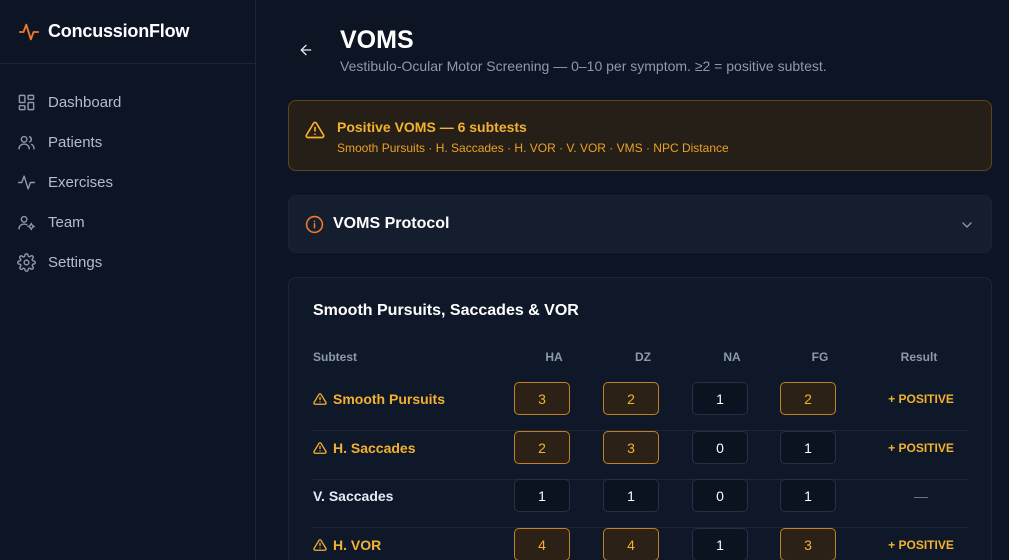 This screenshot has width=1009, height=560. I want to click on score-ha-input: 4, so click(542, 544).